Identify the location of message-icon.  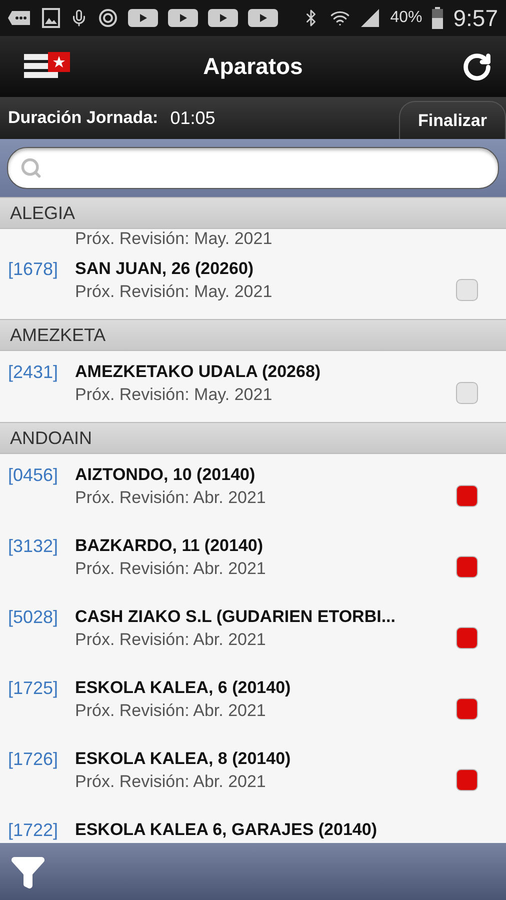
(20, 18).